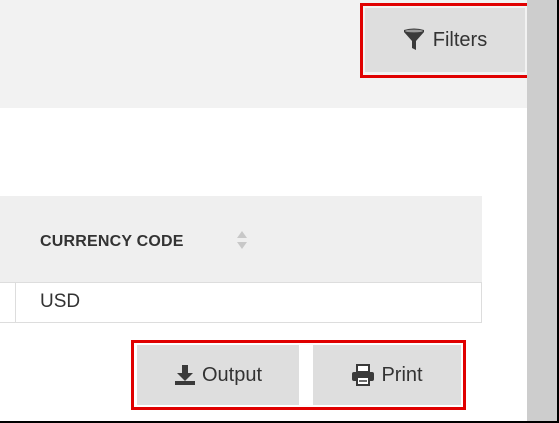  I want to click on output-label: Output, so click(232, 374).